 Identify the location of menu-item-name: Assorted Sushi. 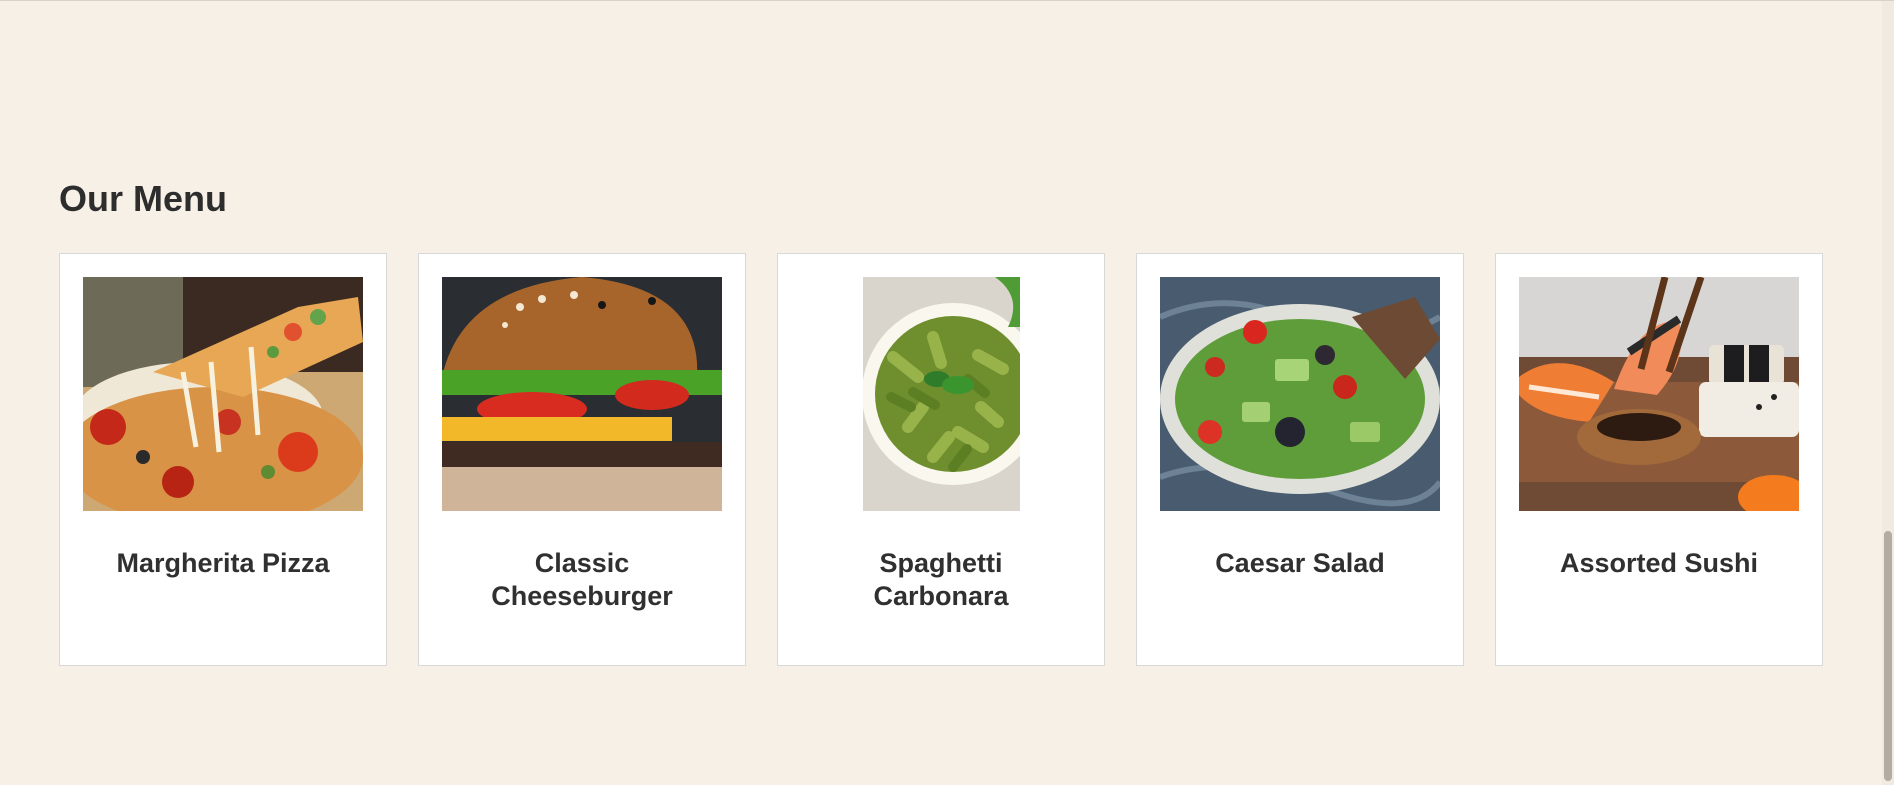
(1659, 563).